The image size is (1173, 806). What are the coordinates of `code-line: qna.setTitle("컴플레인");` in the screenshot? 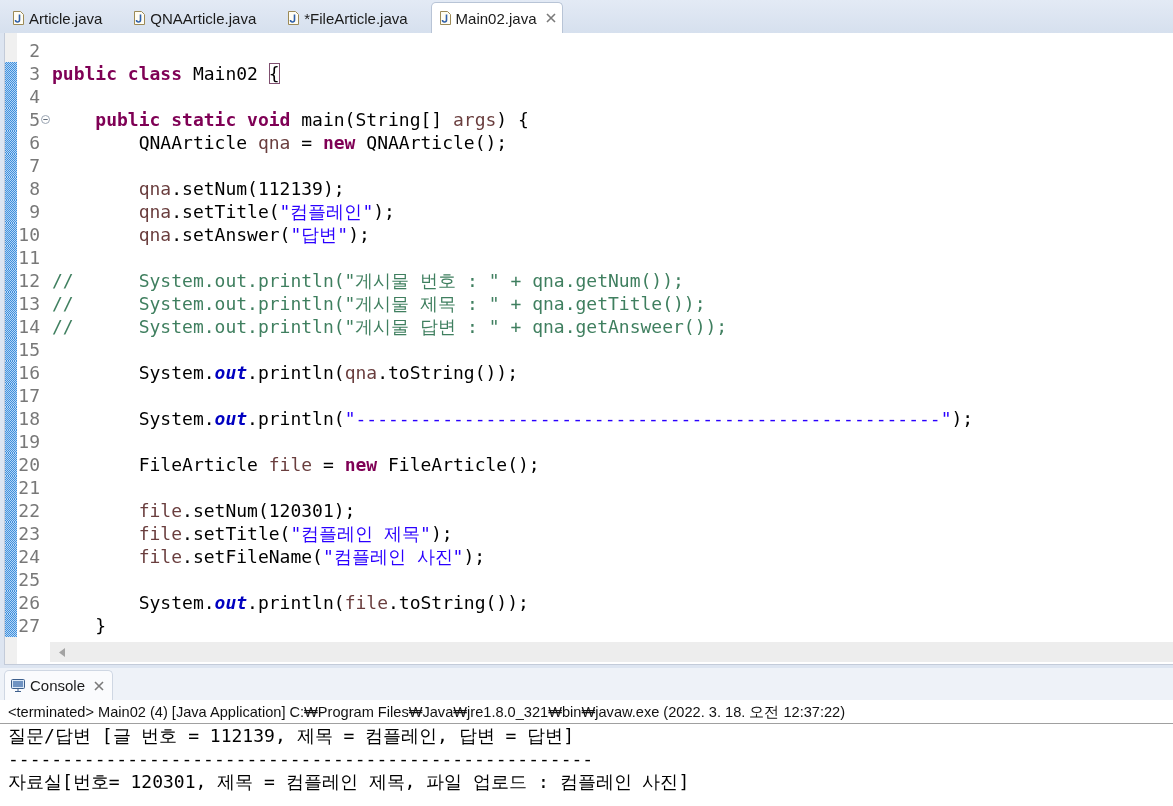 It's located at (266, 211).